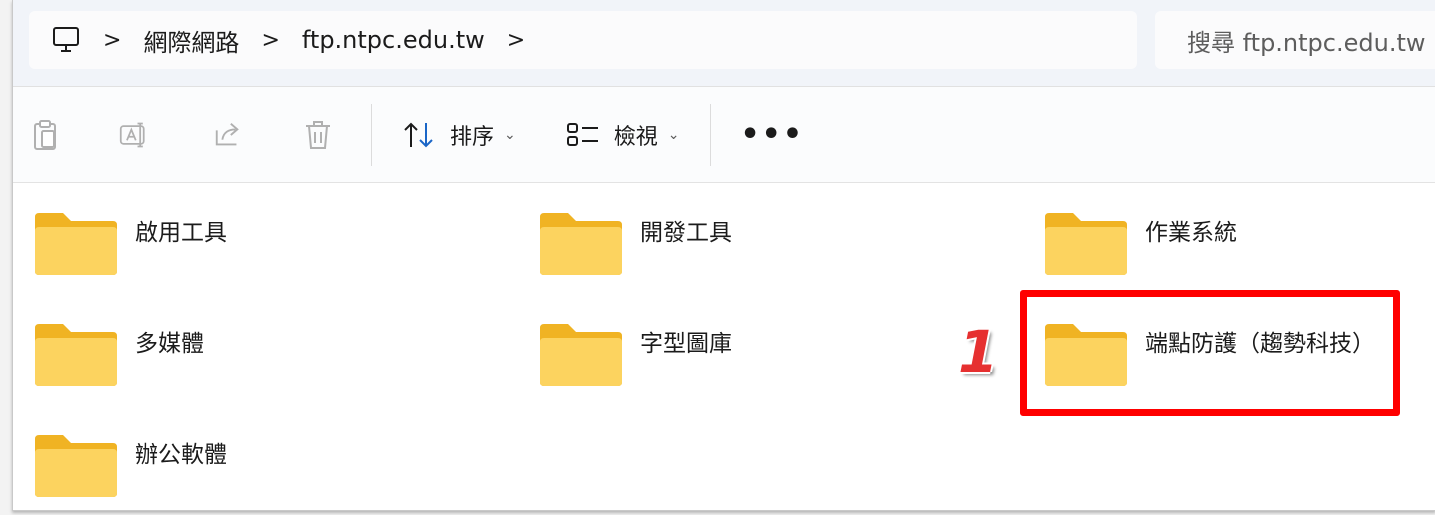  Describe the element at coordinates (318, 135) in the screenshot. I see `delete-icon` at that location.